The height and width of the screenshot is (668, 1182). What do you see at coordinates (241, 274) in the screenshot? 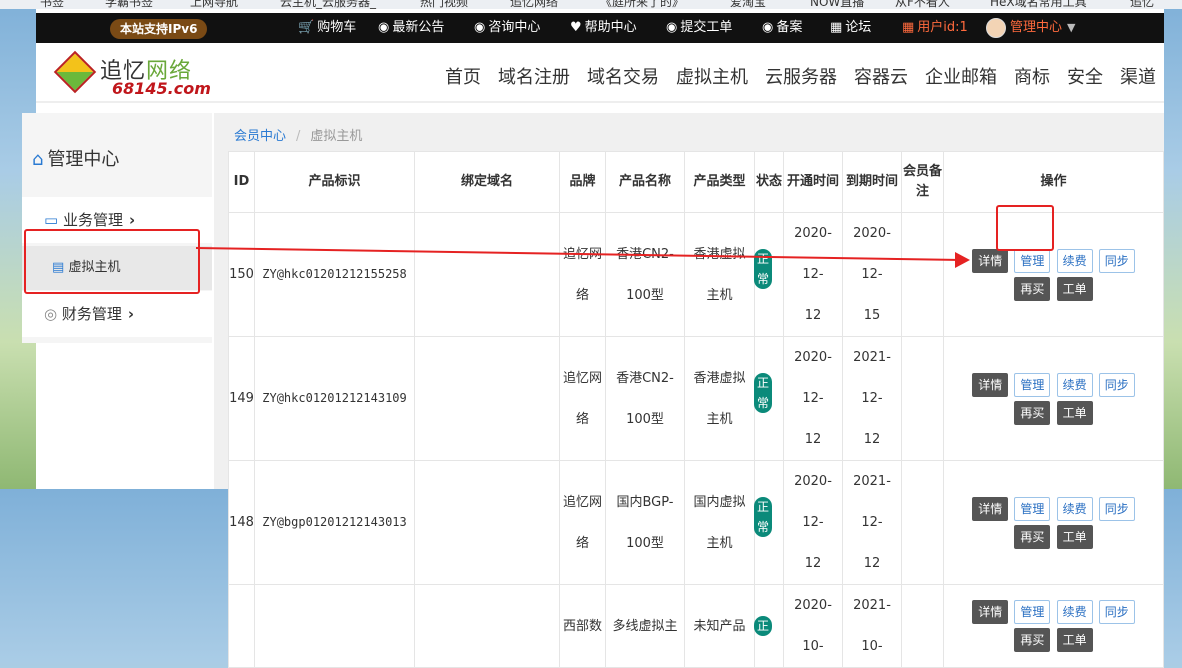
I see `cell-id: 150` at bounding box center [241, 274].